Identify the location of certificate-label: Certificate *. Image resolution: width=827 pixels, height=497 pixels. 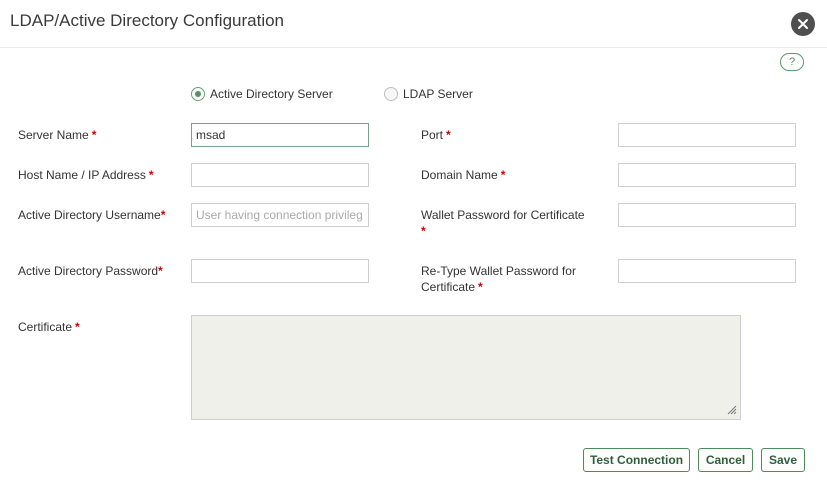
(49, 327).